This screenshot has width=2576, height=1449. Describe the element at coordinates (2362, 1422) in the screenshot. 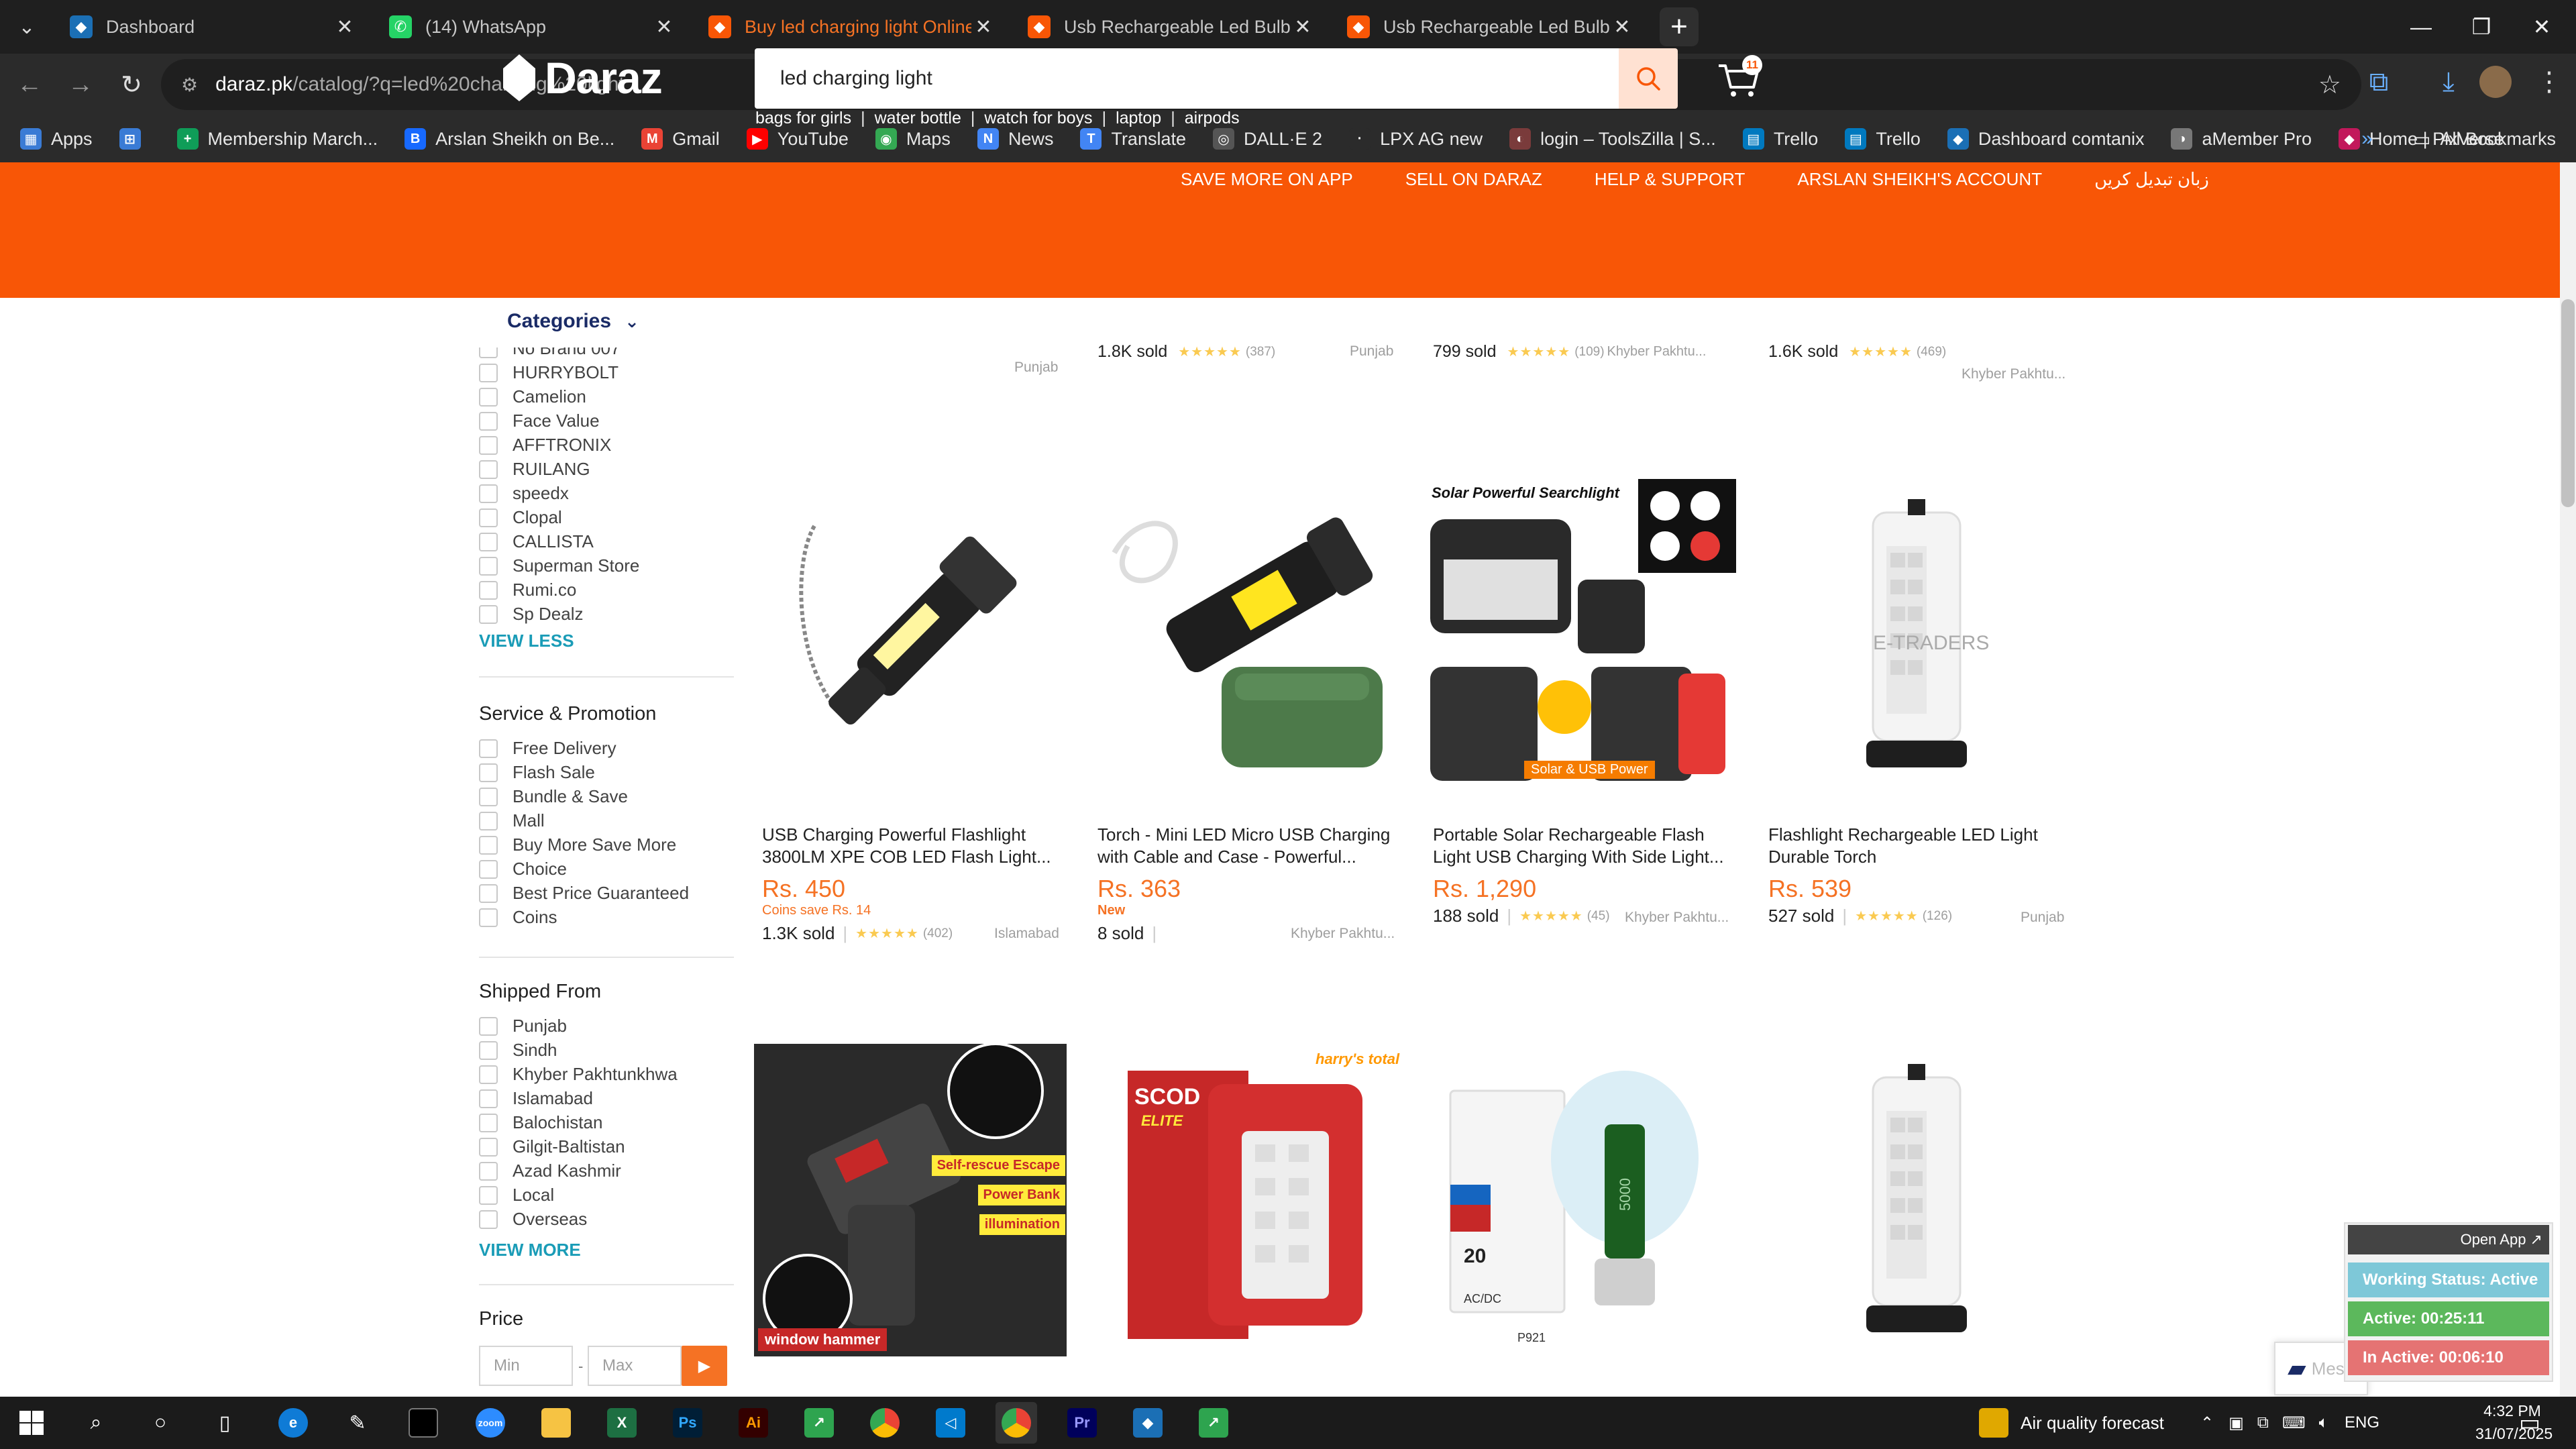

I see `language-indicator: ENG` at that location.